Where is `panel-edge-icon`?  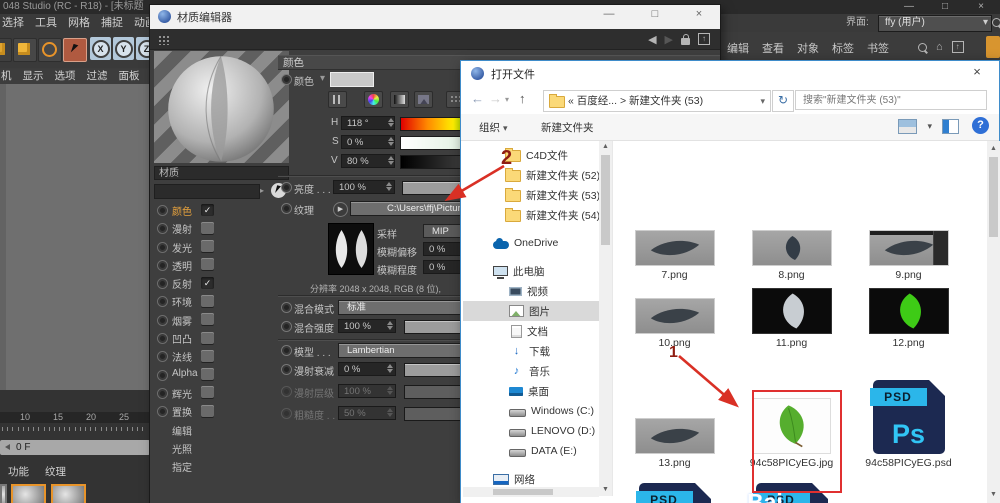
panel-edge-icon is located at coordinates (993, 47).